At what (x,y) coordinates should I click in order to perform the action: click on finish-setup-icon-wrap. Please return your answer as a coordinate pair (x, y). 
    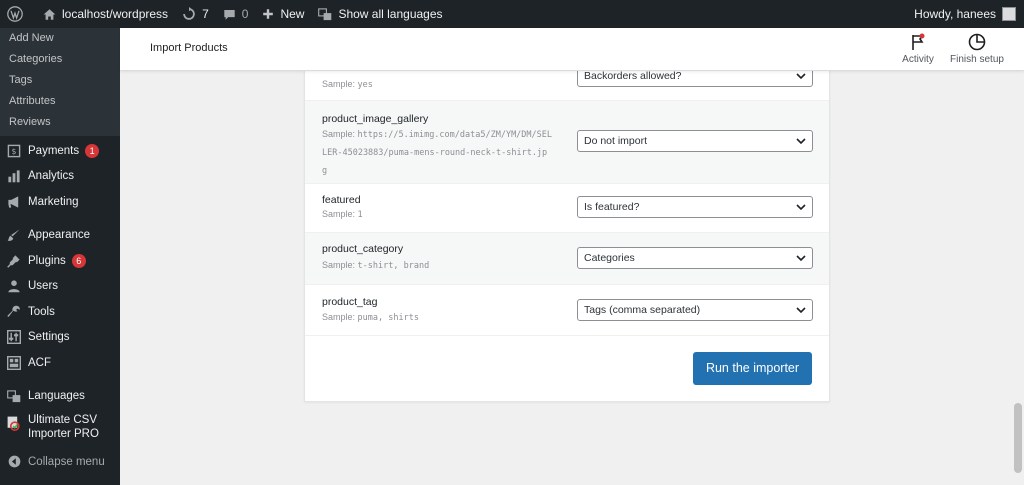
    Looking at the image, I should click on (977, 42).